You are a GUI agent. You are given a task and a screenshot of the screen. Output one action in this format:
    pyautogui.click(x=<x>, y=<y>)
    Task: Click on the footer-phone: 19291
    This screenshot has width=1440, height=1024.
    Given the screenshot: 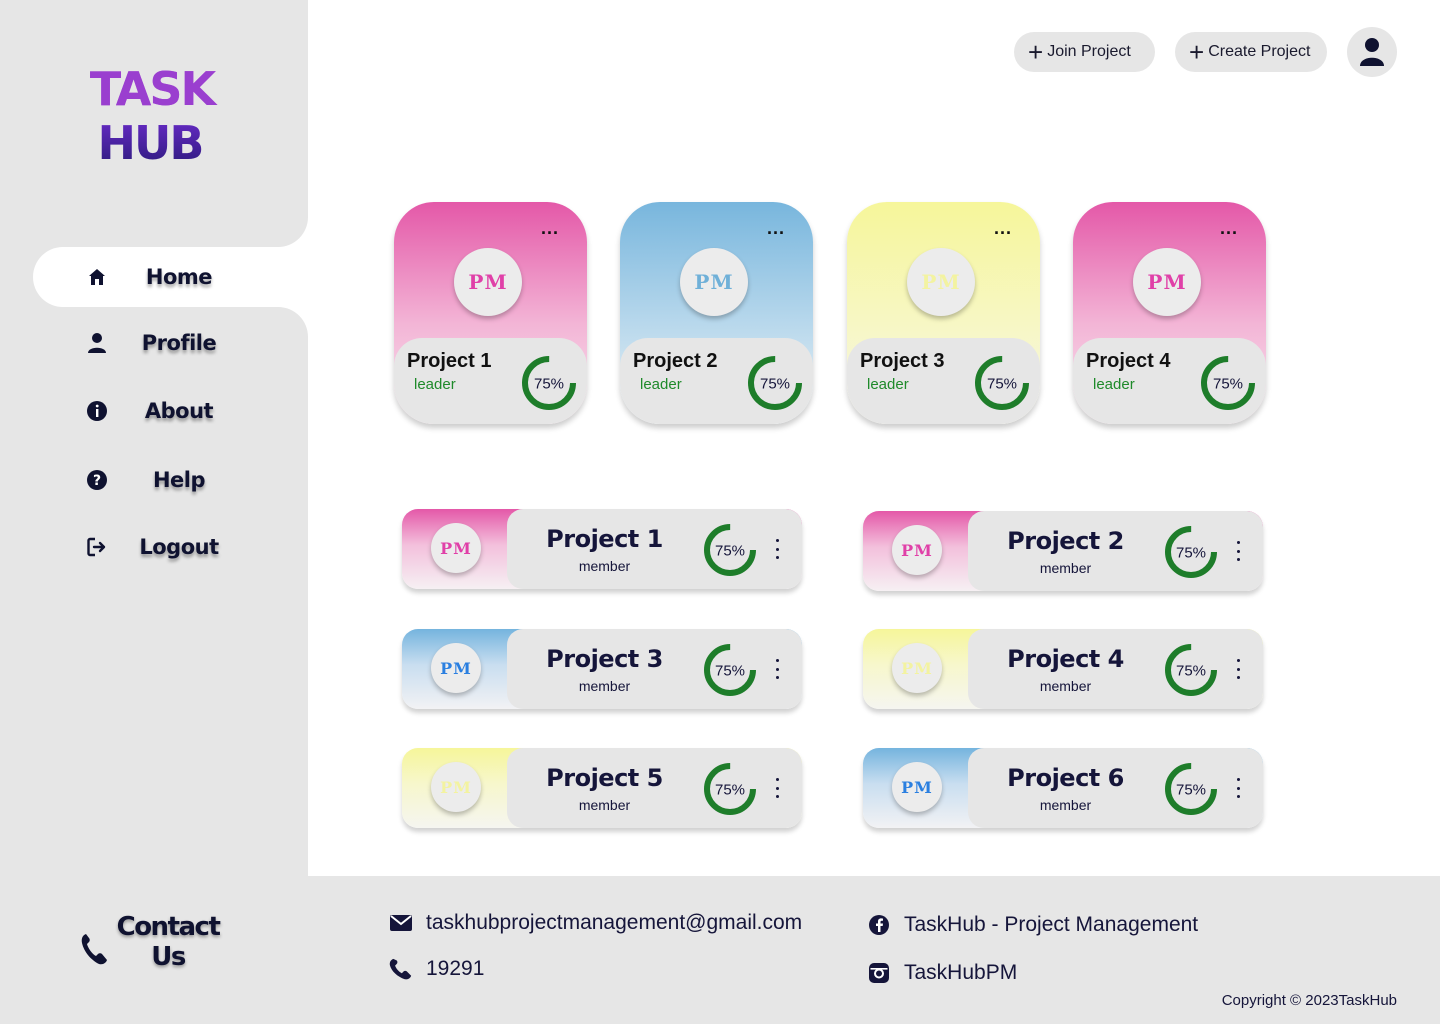 What is the action you would take?
    pyautogui.click(x=436, y=969)
    